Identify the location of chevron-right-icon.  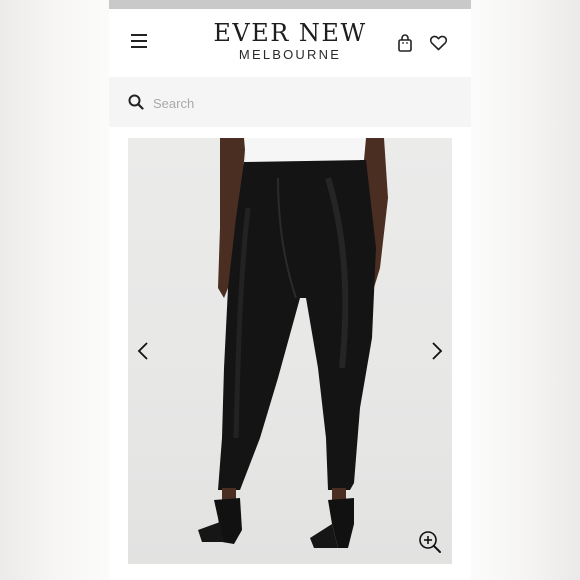
(437, 351).